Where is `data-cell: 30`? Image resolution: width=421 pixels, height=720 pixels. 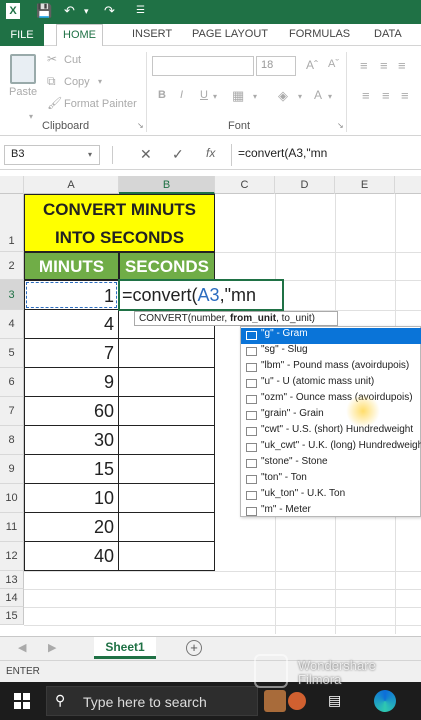 data-cell: 30 is located at coordinates (71, 440).